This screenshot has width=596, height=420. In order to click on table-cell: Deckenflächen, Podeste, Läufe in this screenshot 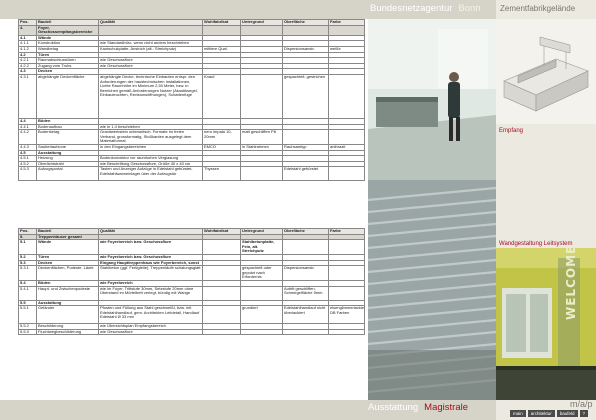, I will do `click(67, 273)`.